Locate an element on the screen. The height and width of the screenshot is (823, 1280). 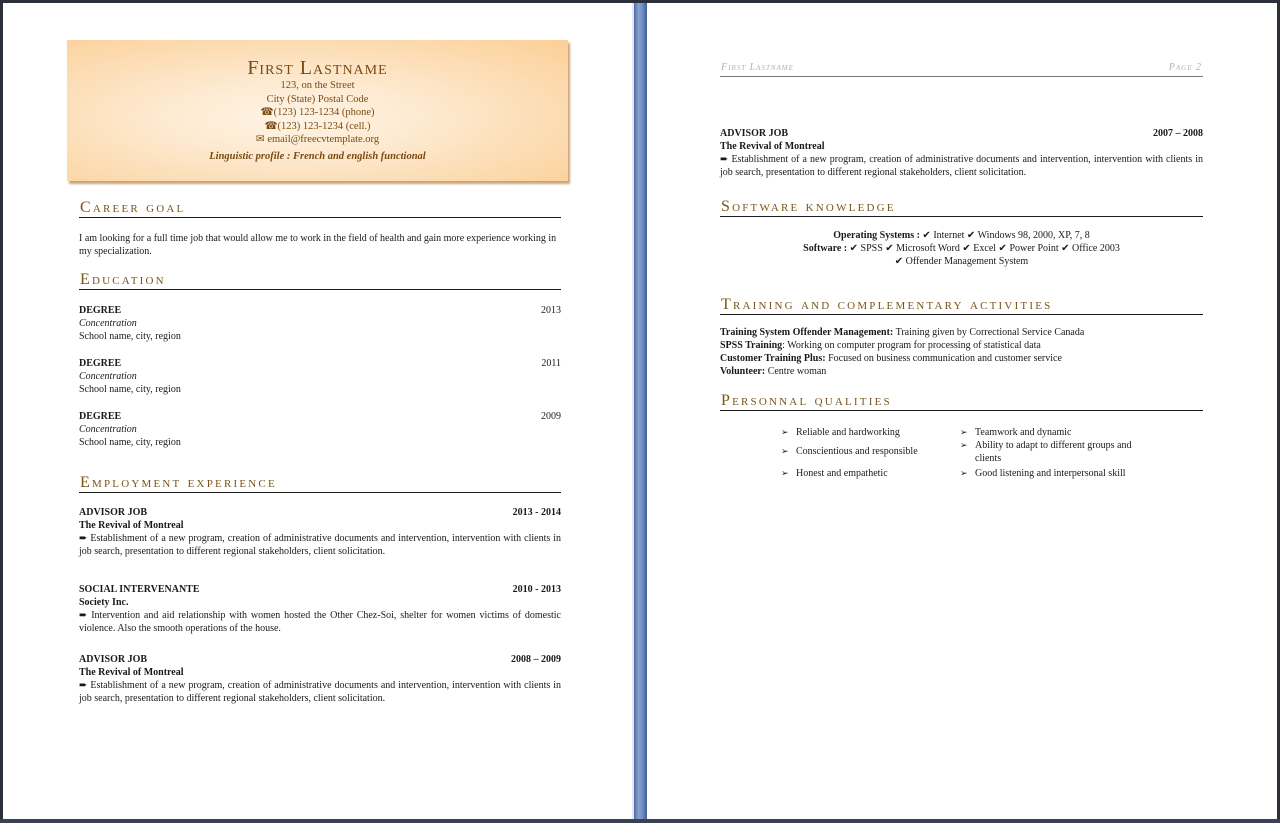
training-label: Customer Training Plus: is located at coordinates (773, 358).